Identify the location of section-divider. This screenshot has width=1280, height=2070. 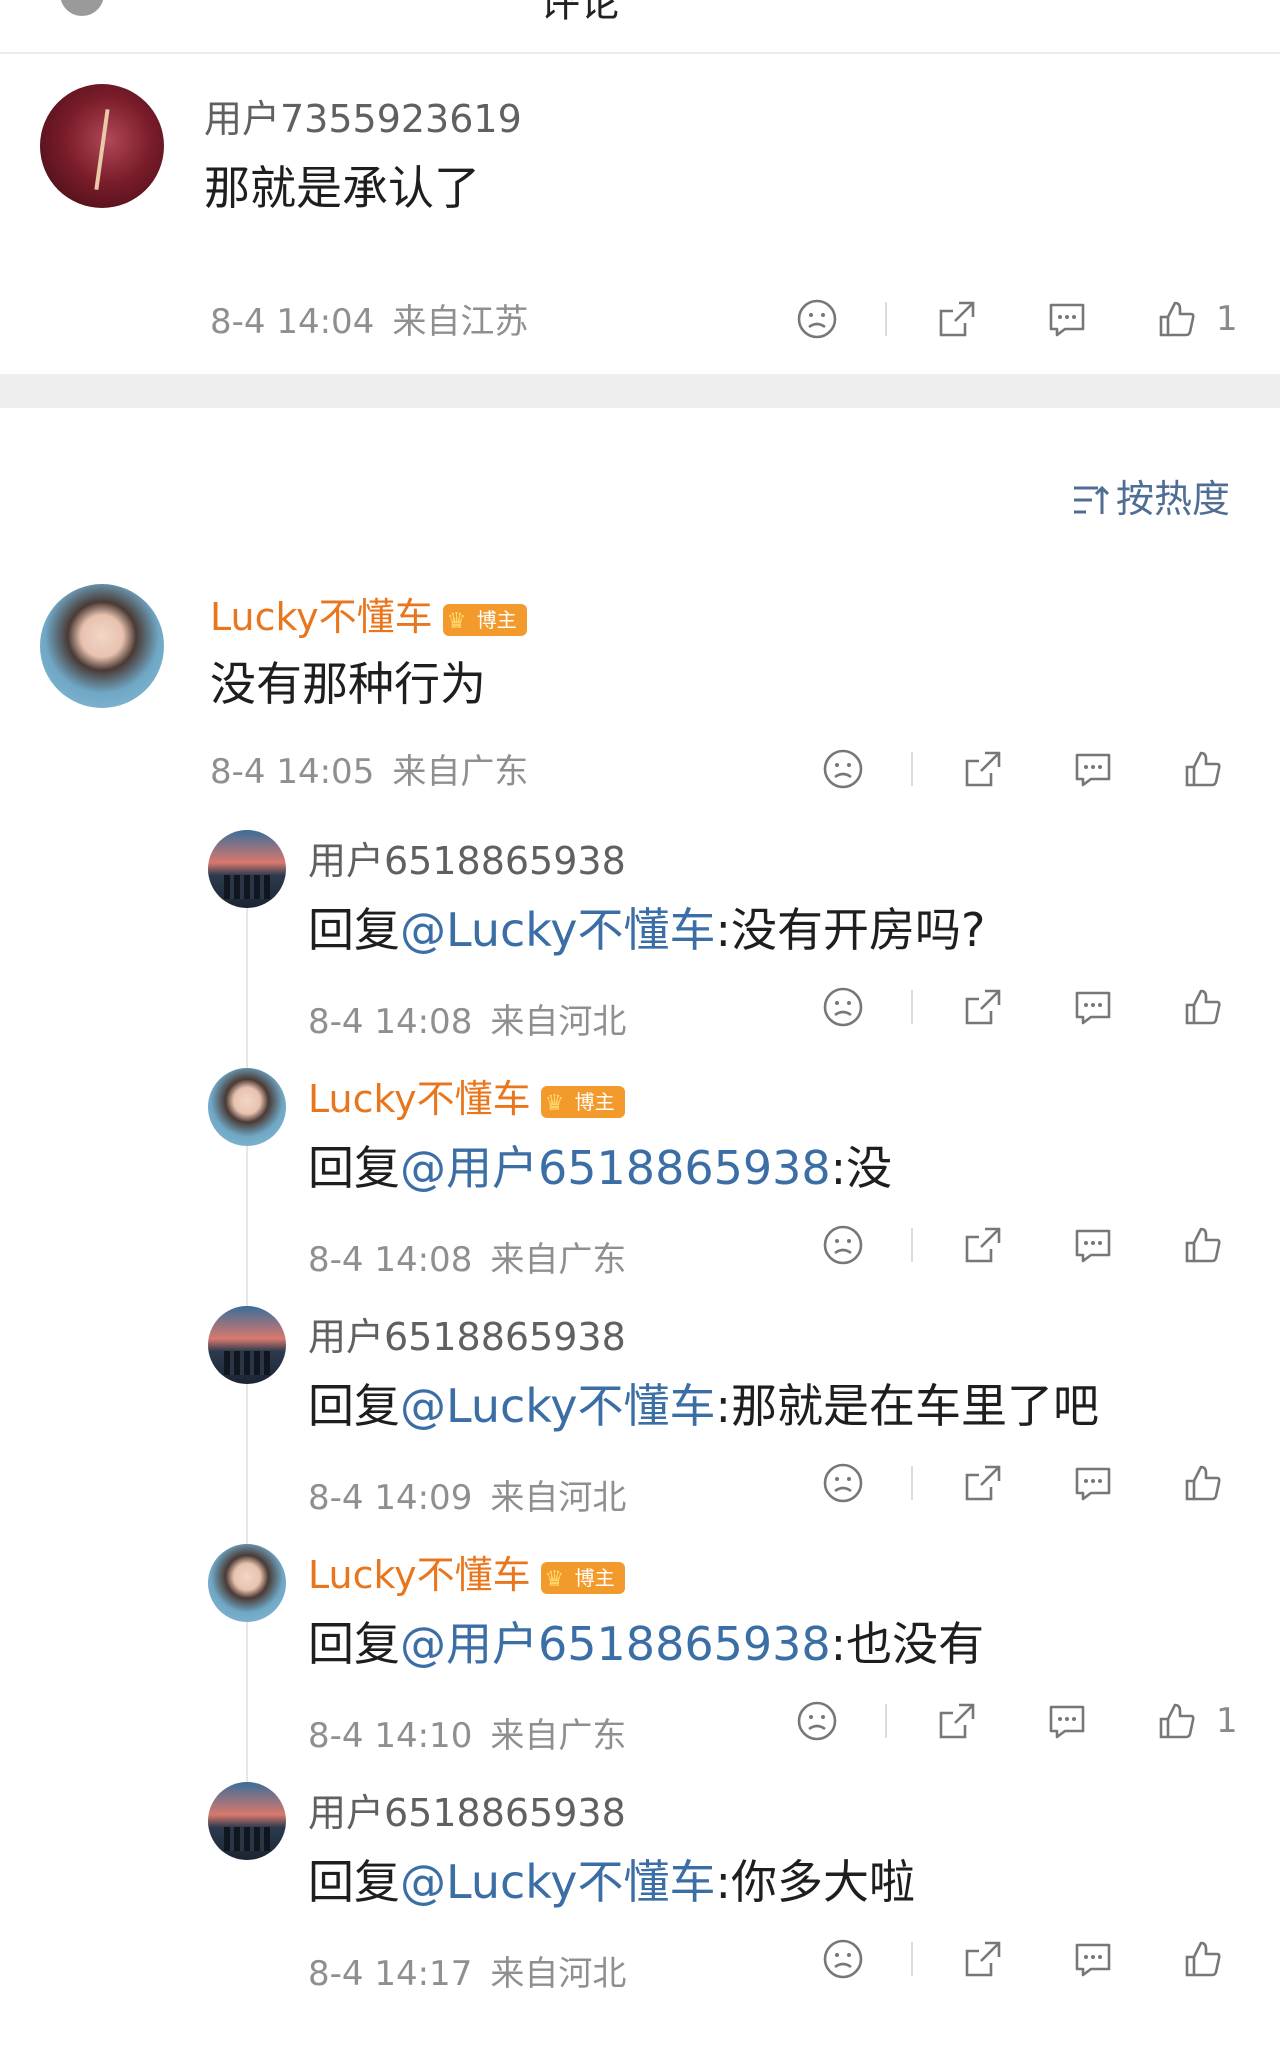
(640, 391).